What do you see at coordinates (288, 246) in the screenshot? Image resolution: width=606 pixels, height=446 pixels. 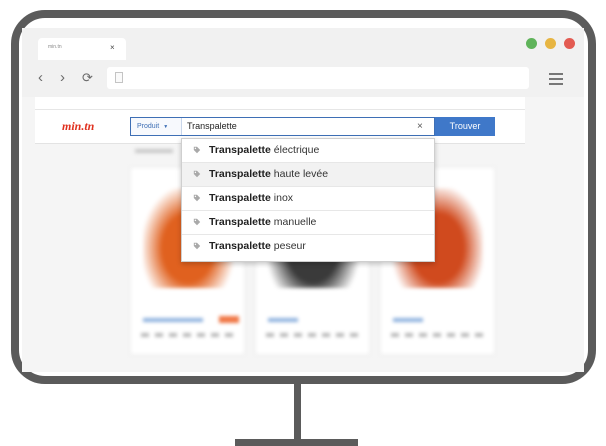 I see `suggestion-rest: peseur` at bounding box center [288, 246].